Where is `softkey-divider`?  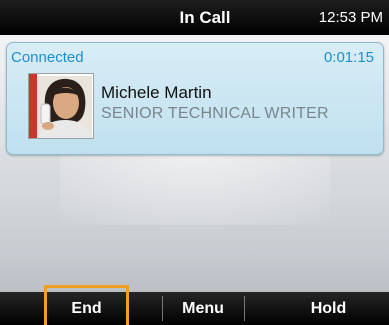 softkey-divider is located at coordinates (244, 308).